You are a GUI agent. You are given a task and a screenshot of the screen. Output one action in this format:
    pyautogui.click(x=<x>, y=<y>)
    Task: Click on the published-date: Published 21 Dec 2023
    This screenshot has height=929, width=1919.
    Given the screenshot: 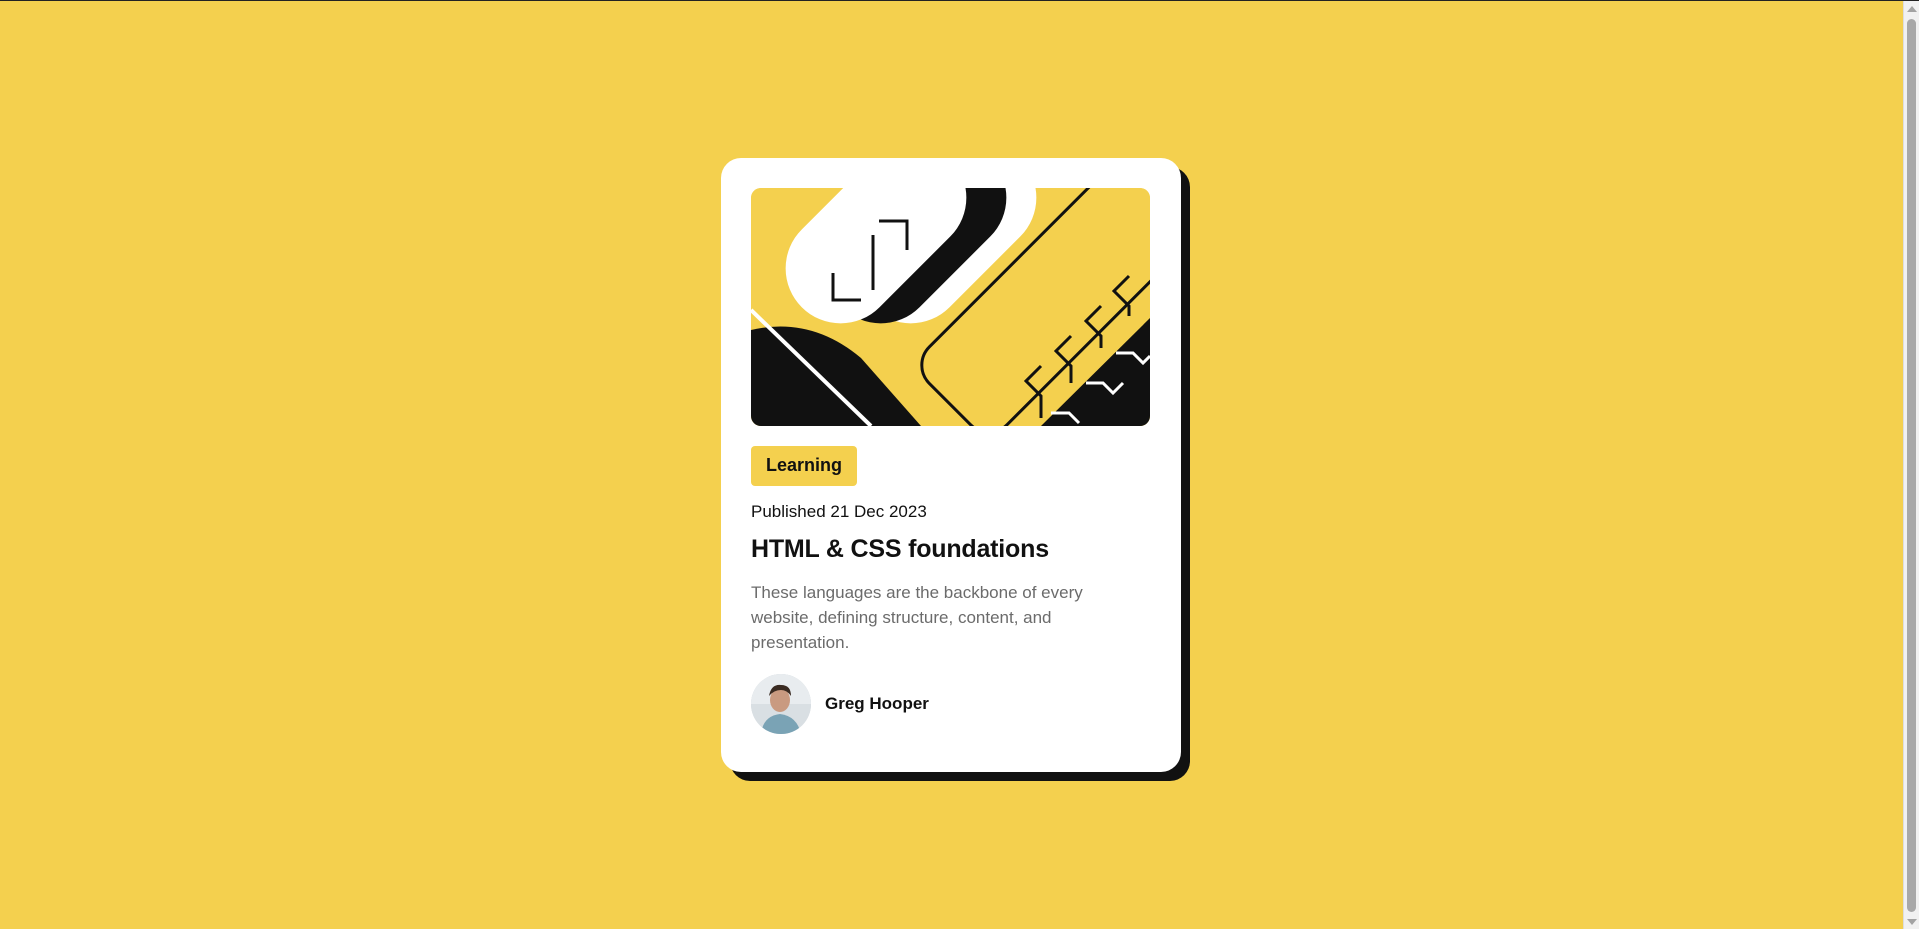 What is the action you would take?
    pyautogui.click(x=839, y=511)
    